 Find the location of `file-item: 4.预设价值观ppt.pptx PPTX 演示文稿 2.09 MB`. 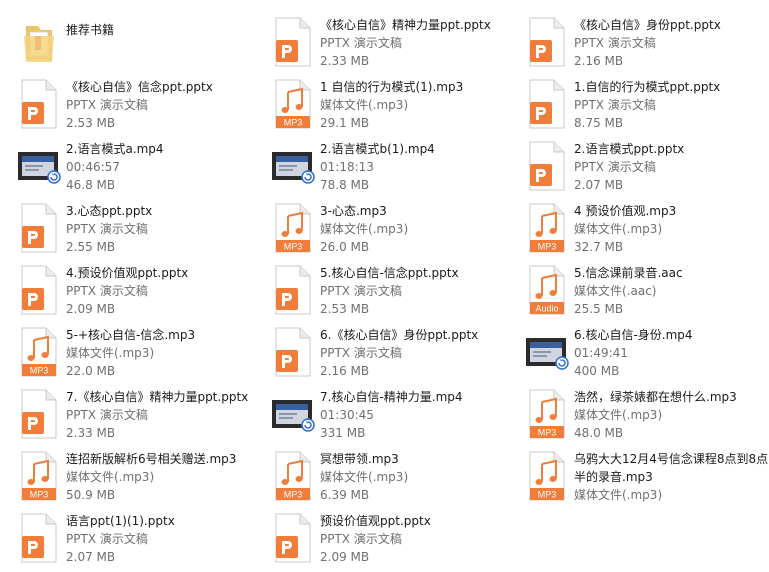

file-item: 4.预设价值观ppt.pptx PPTX 演示文稿 2.09 MB is located at coordinates (135, 294).